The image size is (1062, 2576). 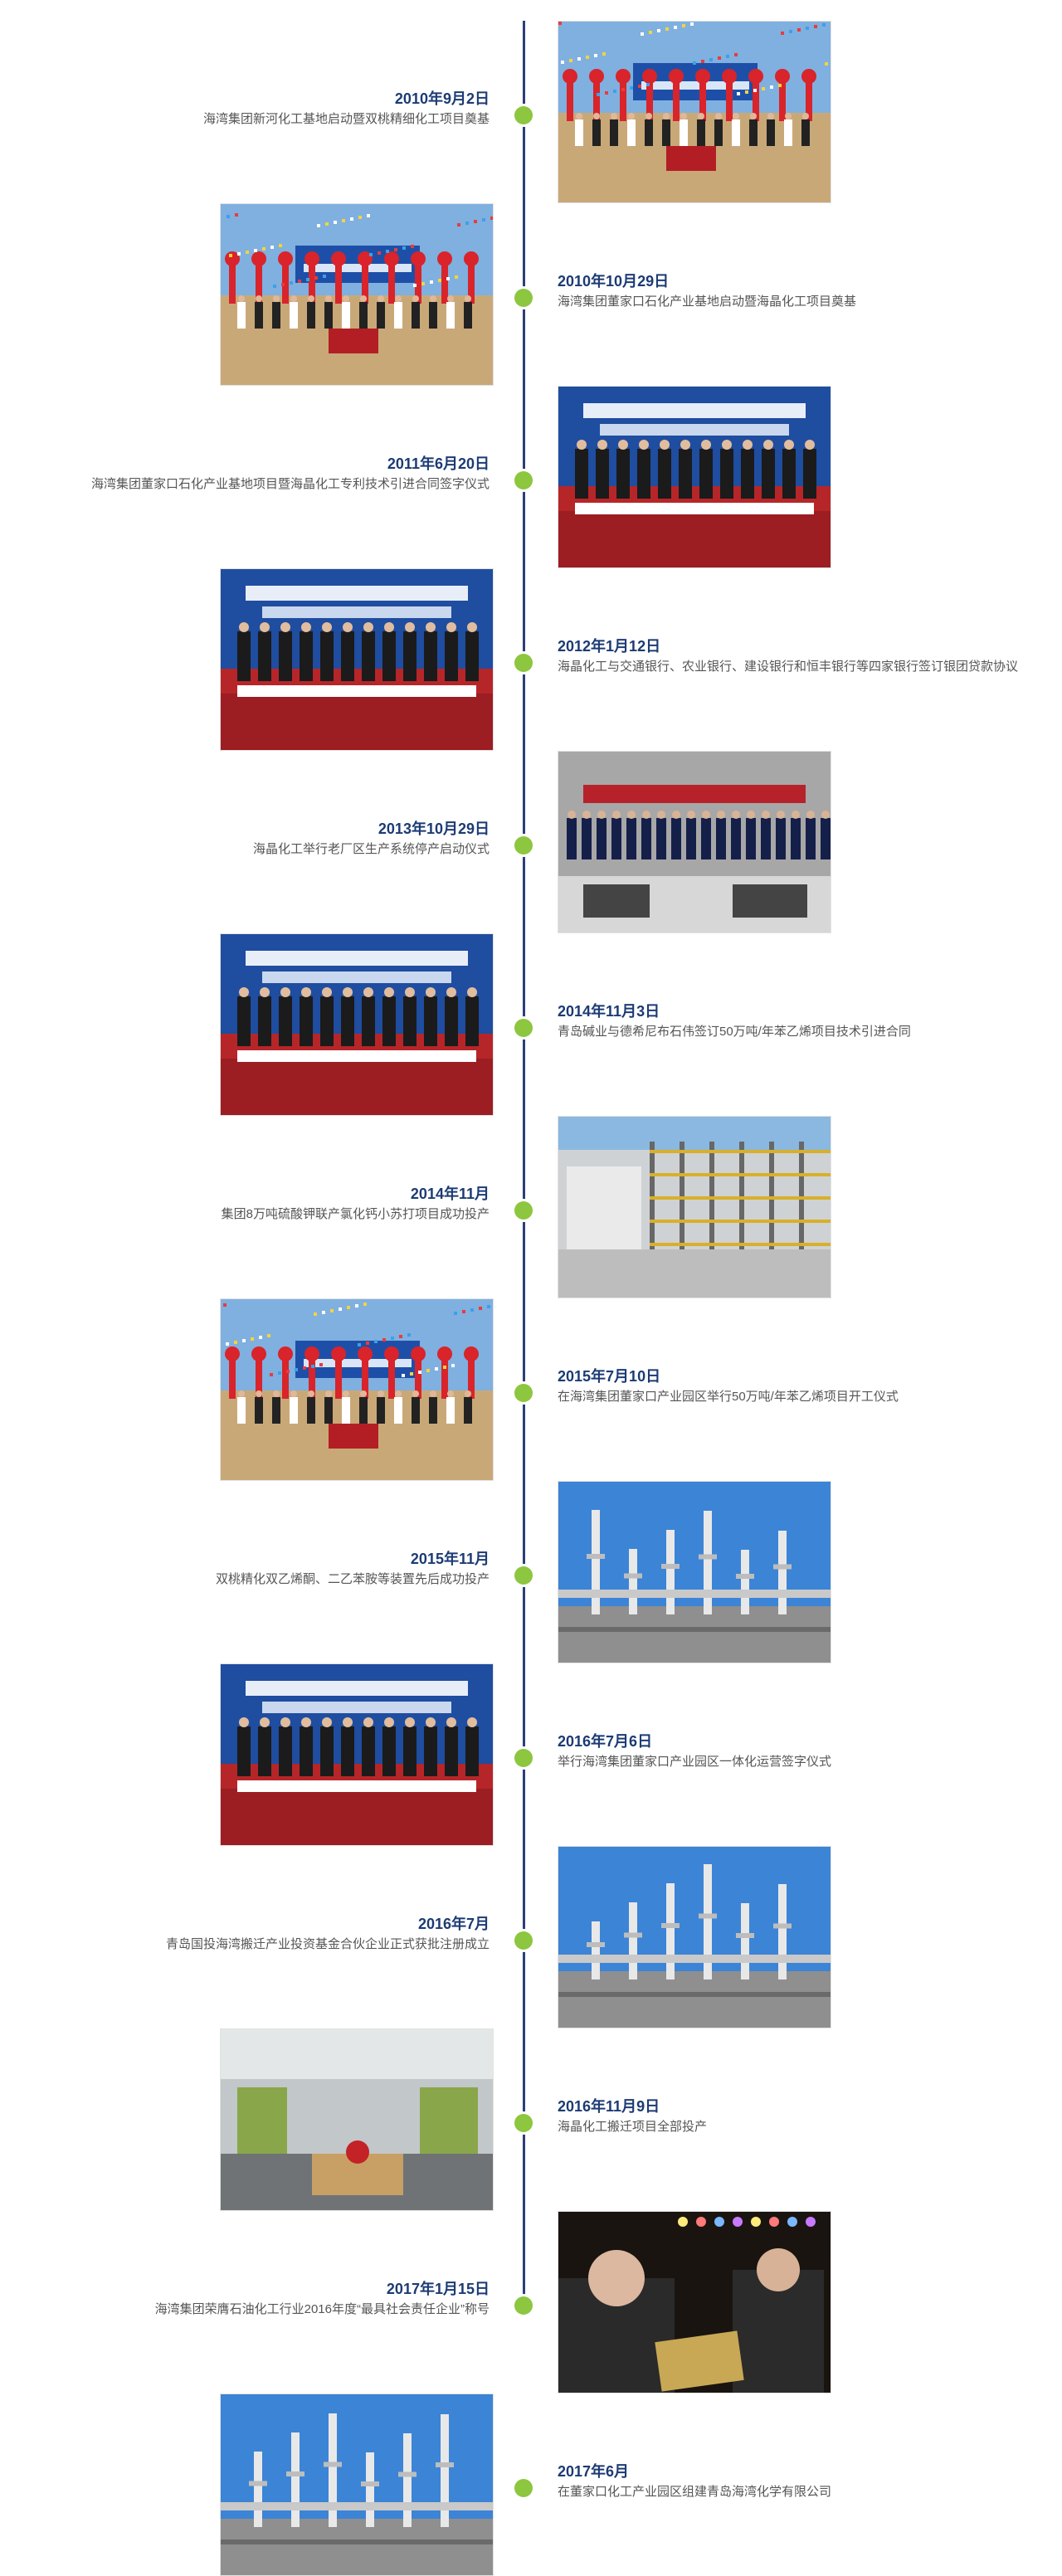 I want to click on timeline-date: 2017年6月, so click(x=594, y=2471).